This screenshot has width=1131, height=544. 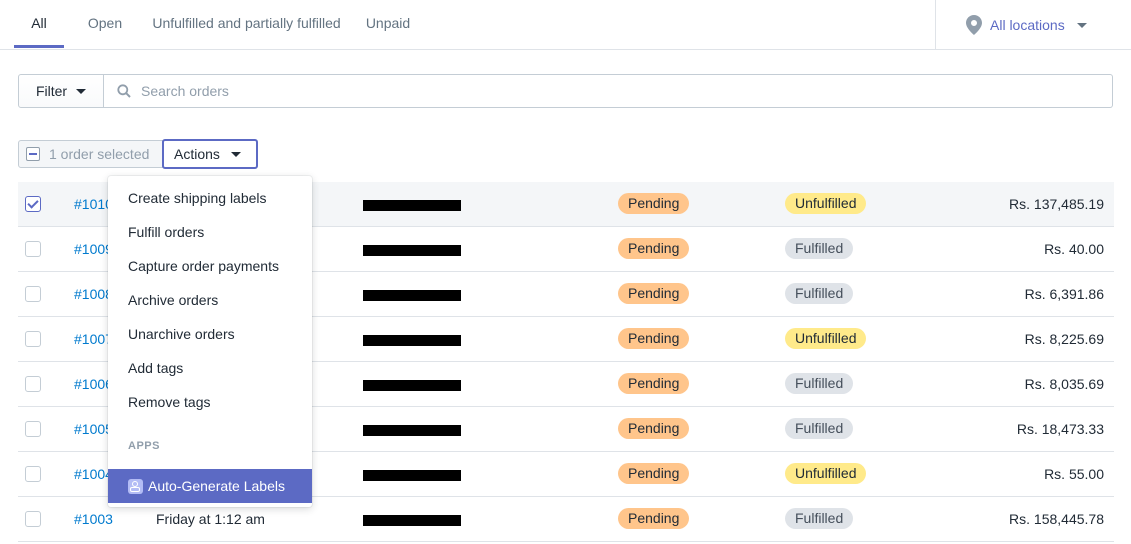 What do you see at coordinates (39, 24) in the screenshot?
I see `tab-all: All` at bounding box center [39, 24].